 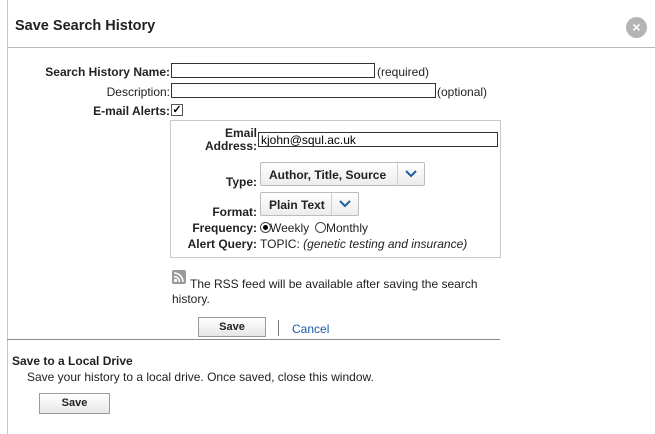 I want to click on rss-note-line2: history., so click(x=191, y=299).